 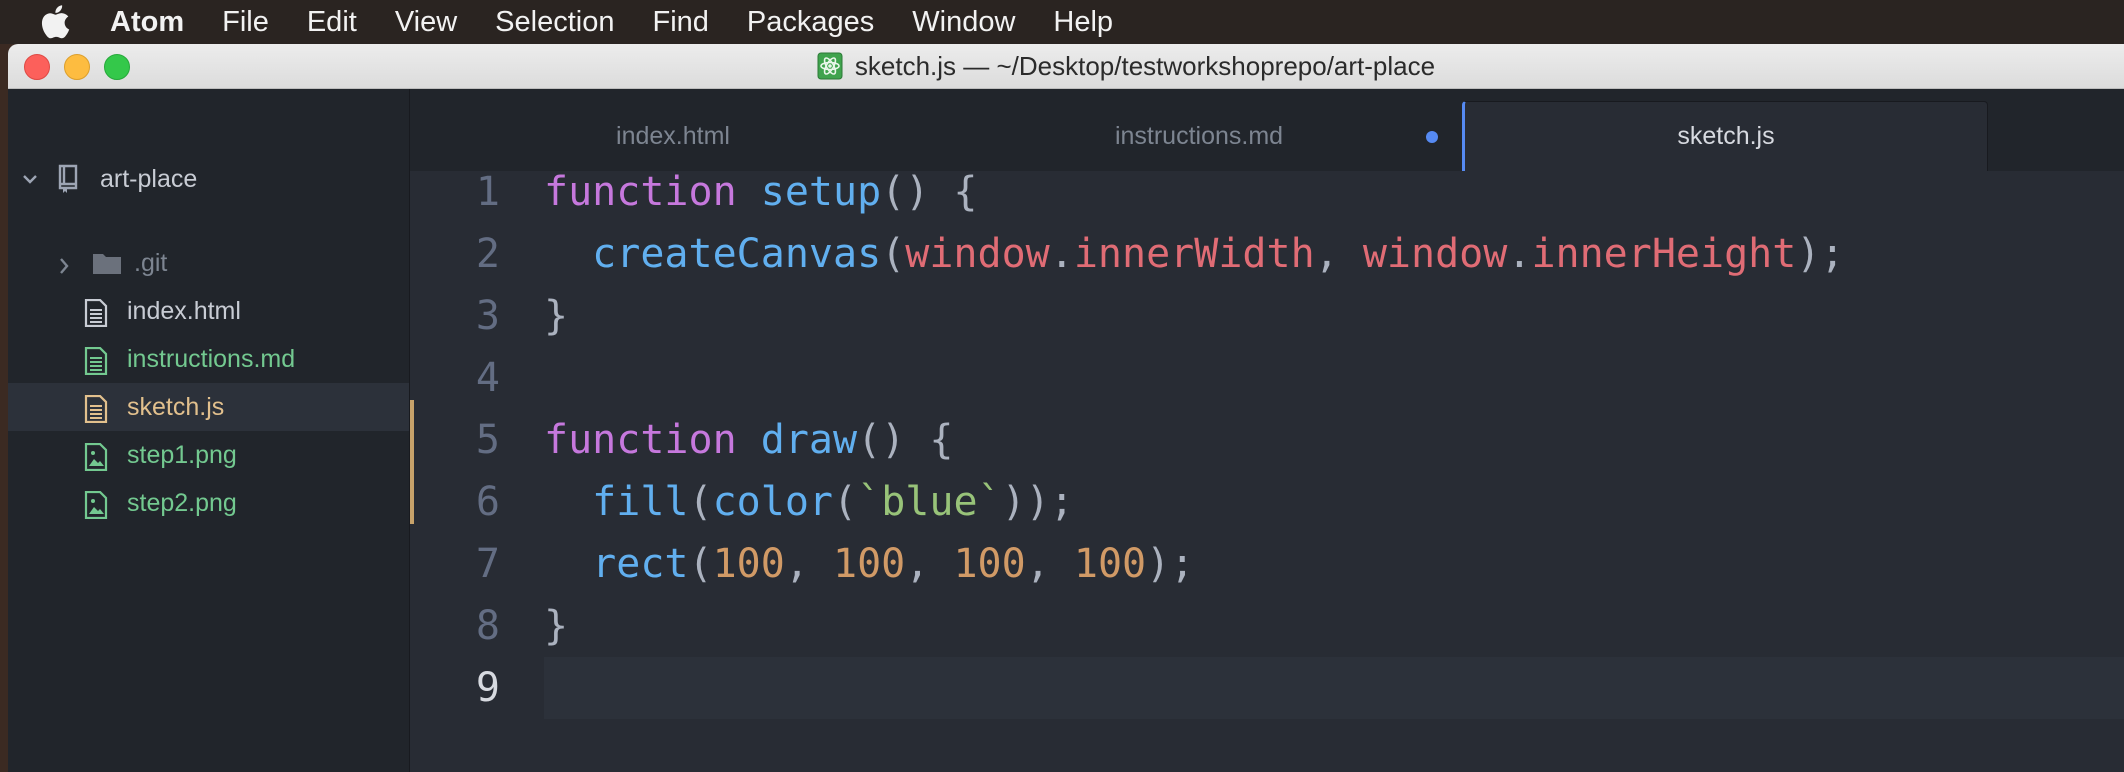 I want to click on tree-item-label: step1.png, so click(x=182, y=455).